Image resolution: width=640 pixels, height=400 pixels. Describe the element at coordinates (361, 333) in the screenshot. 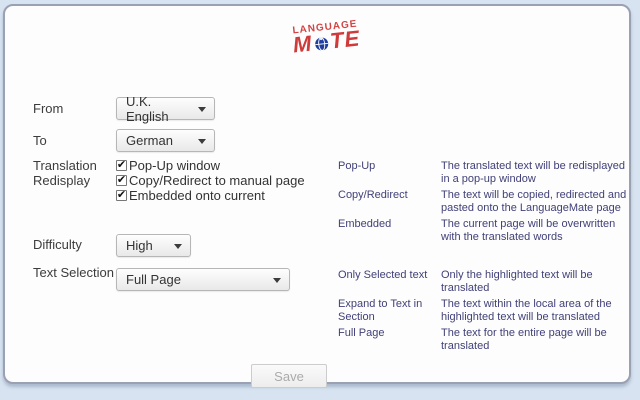

I see `help-term: Full Page` at that location.